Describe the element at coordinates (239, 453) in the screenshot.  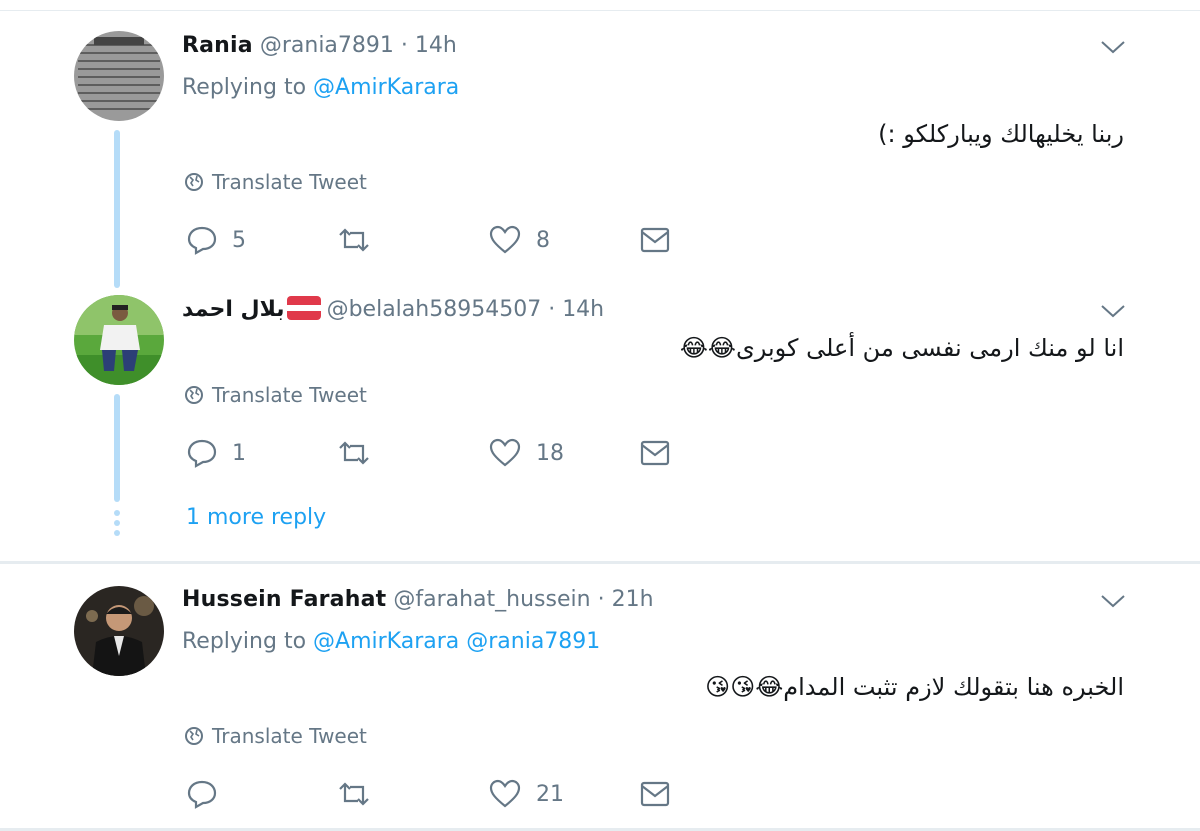
I see `reply-count: 1` at that location.